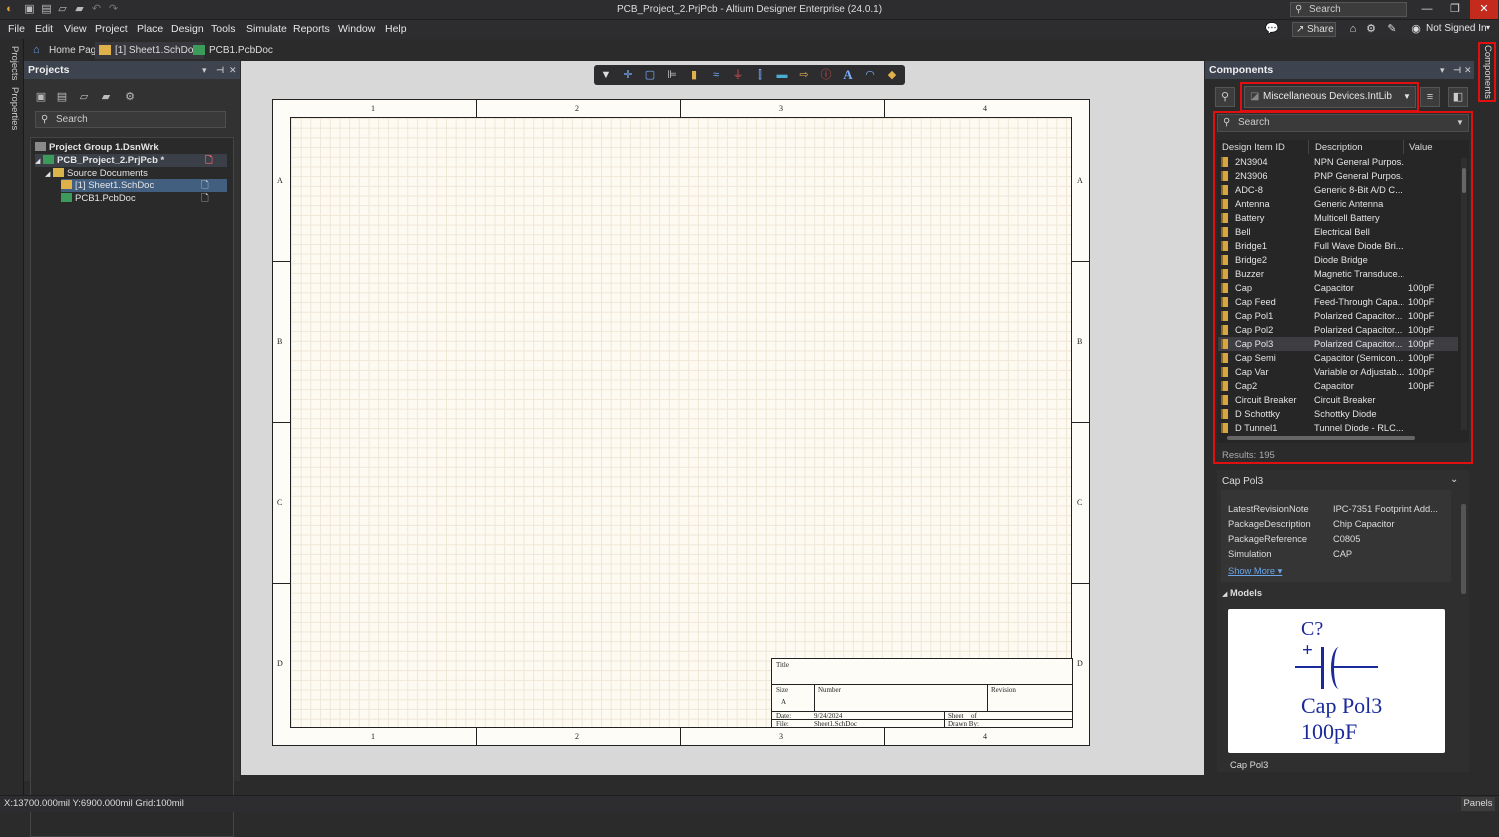 The height and width of the screenshot is (837, 1499). What do you see at coordinates (1255, 571) in the screenshot?
I see `show-more-link: Show More ▾` at bounding box center [1255, 571].